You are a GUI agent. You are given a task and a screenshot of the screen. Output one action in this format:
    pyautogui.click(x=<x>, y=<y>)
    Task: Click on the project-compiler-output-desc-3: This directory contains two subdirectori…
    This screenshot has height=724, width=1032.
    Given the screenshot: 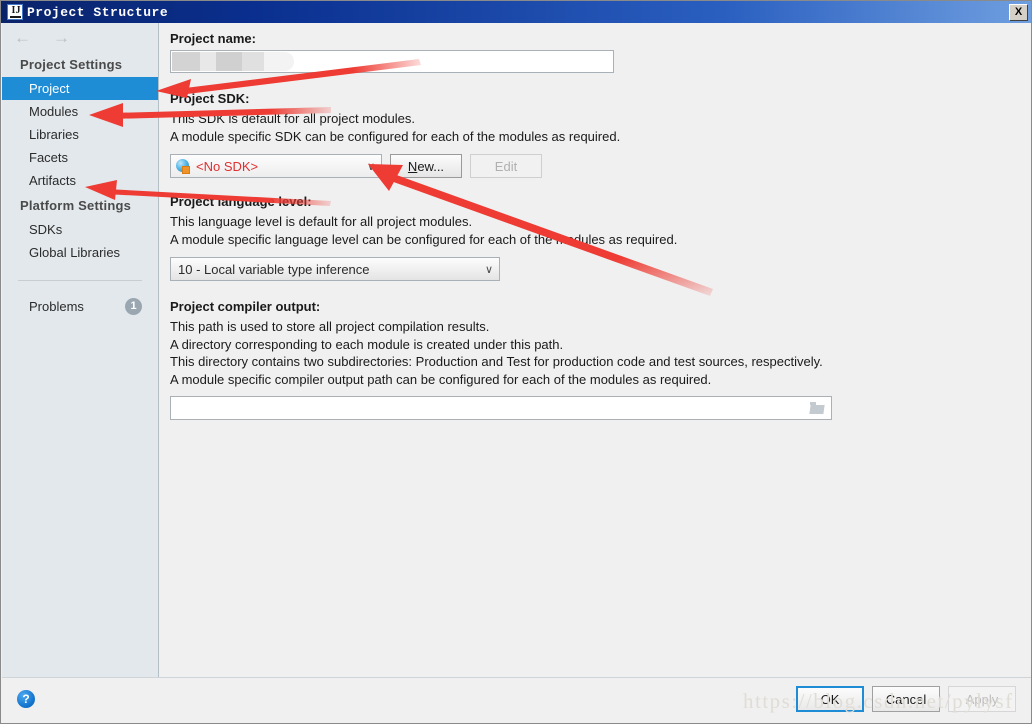 What is the action you would take?
    pyautogui.click(x=496, y=361)
    